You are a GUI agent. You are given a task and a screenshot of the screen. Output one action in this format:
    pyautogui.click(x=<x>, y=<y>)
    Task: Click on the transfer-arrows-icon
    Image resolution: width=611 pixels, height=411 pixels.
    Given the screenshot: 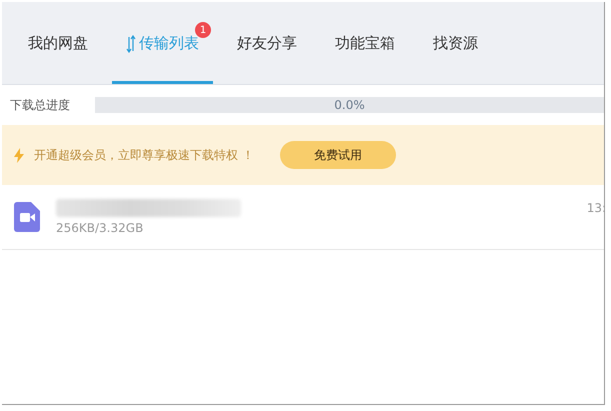 What is the action you would take?
    pyautogui.click(x=131, y=43)
    